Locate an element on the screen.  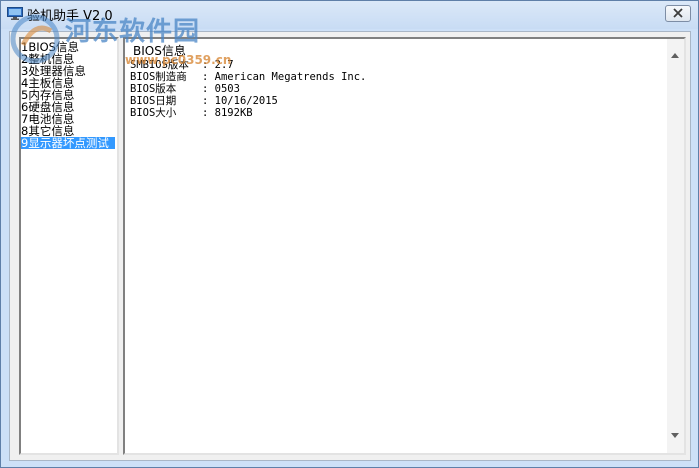
tree-item: 5内存信息 is located at coordinates (69, 95).